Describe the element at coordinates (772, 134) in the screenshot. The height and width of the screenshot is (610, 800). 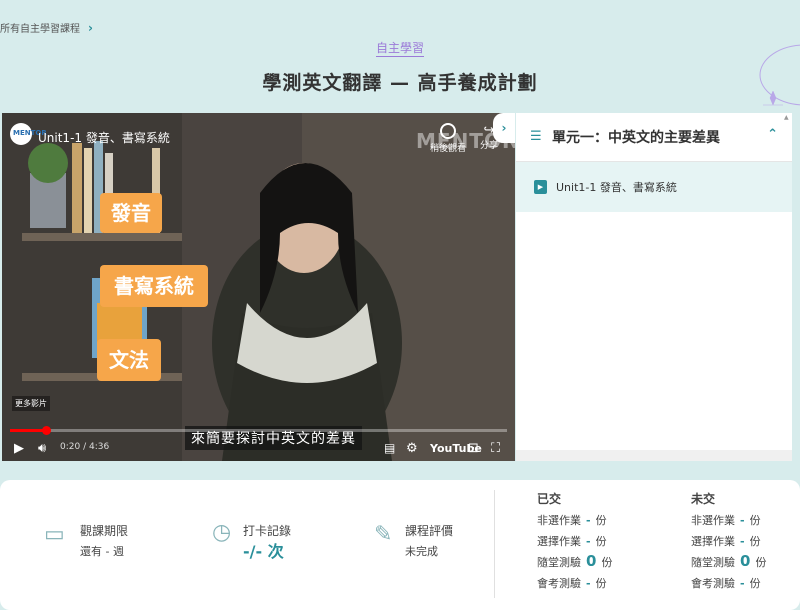
I see `chevron-up-icon: ⌃` at that location.